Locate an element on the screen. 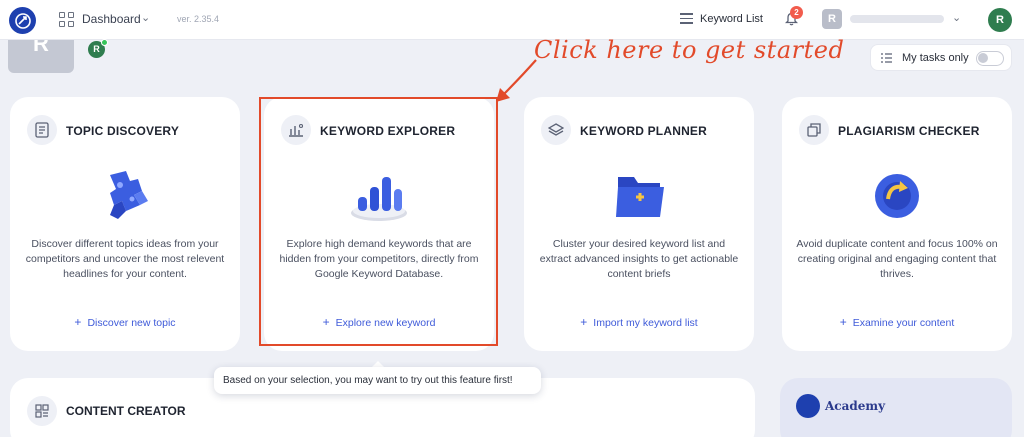  card-title: TOPIC DISCOVERY is located at coordinates (123, 131).